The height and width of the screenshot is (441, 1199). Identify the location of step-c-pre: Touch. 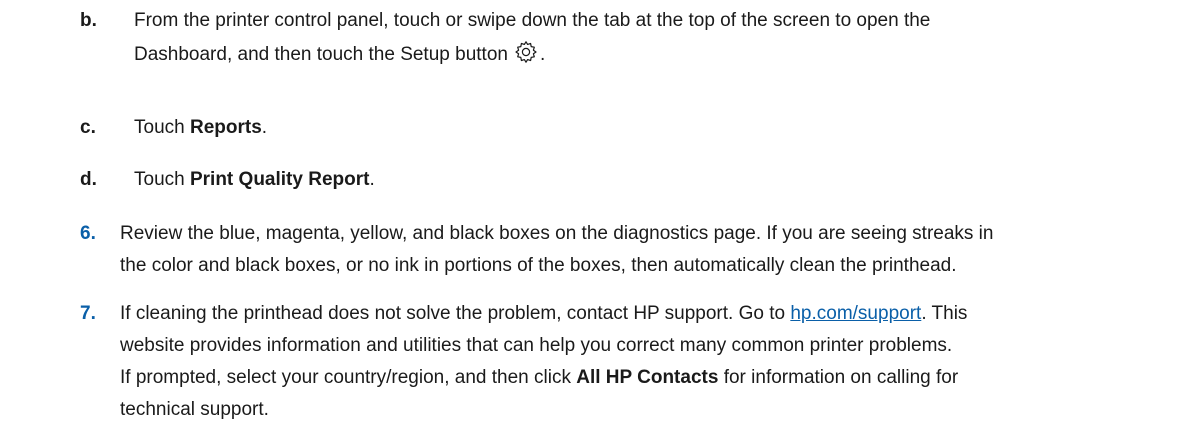
(162, 127).